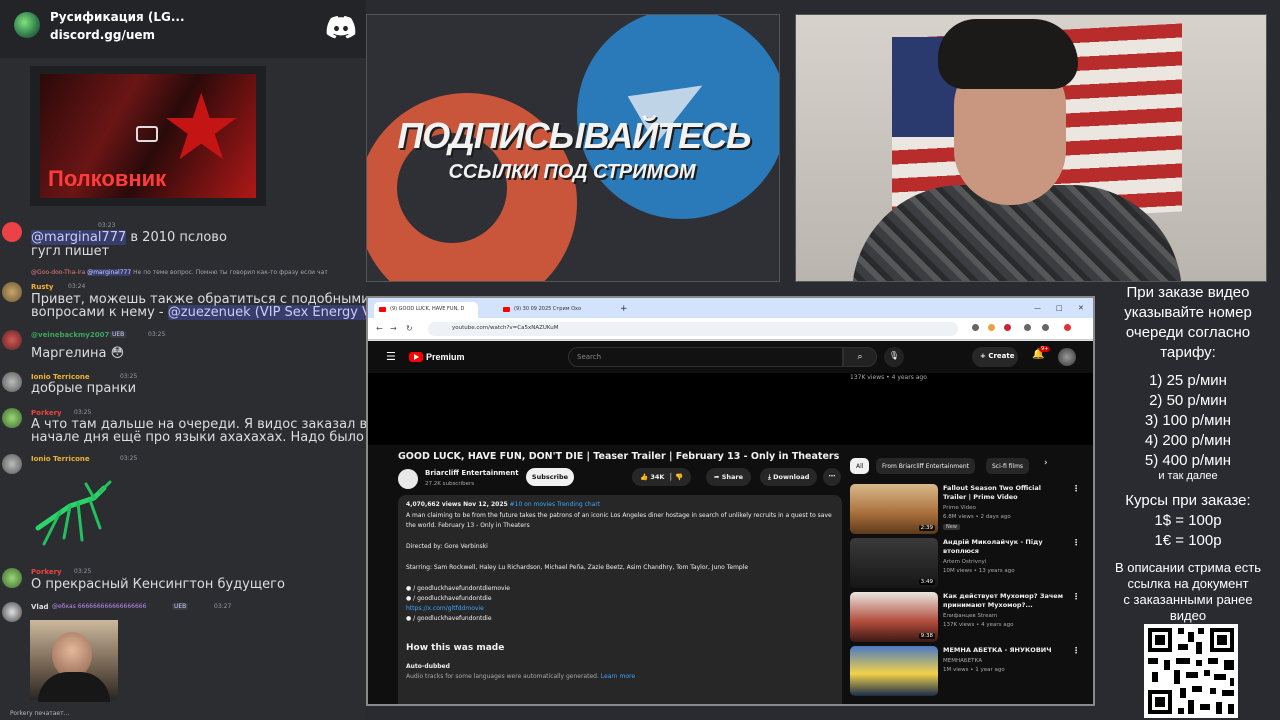 Image resolution: width=1280 pixels, height=720 pixels. What do you see at coordinates (447, 546) in the screenshot?
I see `description-director: Directed by: Gore Verbinski` at bounding box center [447, 546].